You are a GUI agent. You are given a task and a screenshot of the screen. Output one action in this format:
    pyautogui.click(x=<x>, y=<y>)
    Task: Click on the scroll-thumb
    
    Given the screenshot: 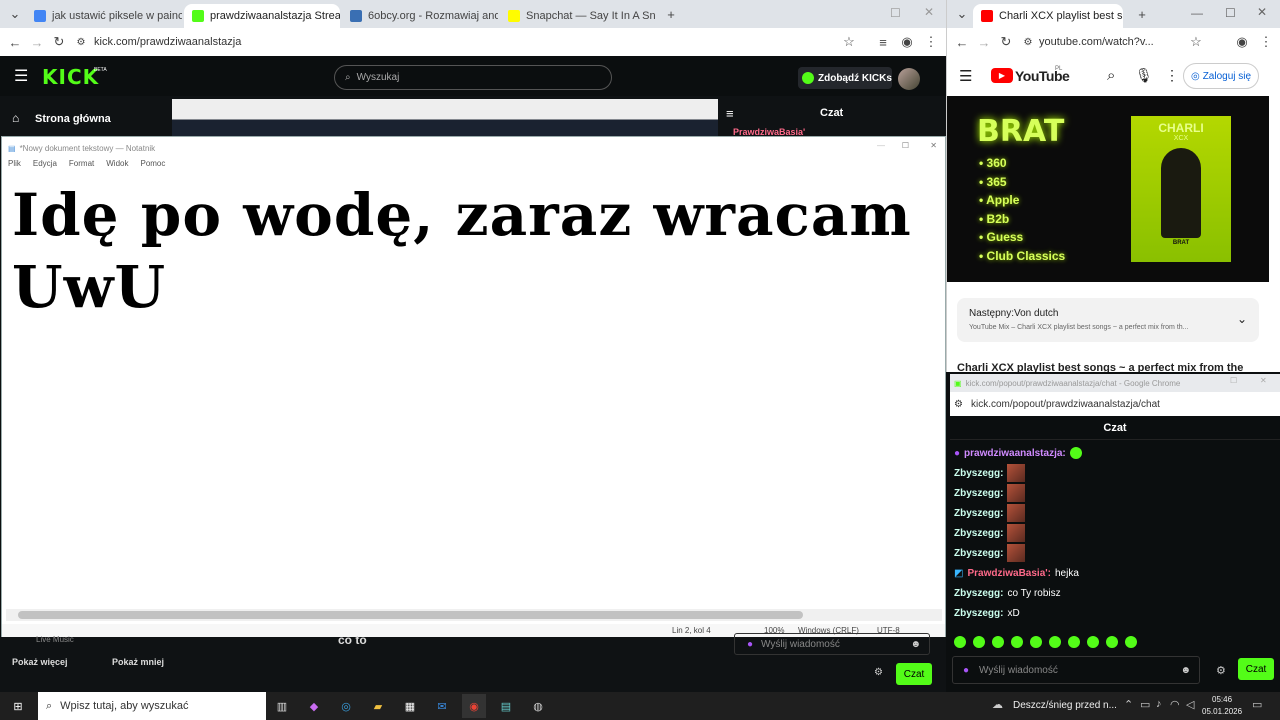 What is the action you would take?
    pyautogui.click(x=410, y=615)
    